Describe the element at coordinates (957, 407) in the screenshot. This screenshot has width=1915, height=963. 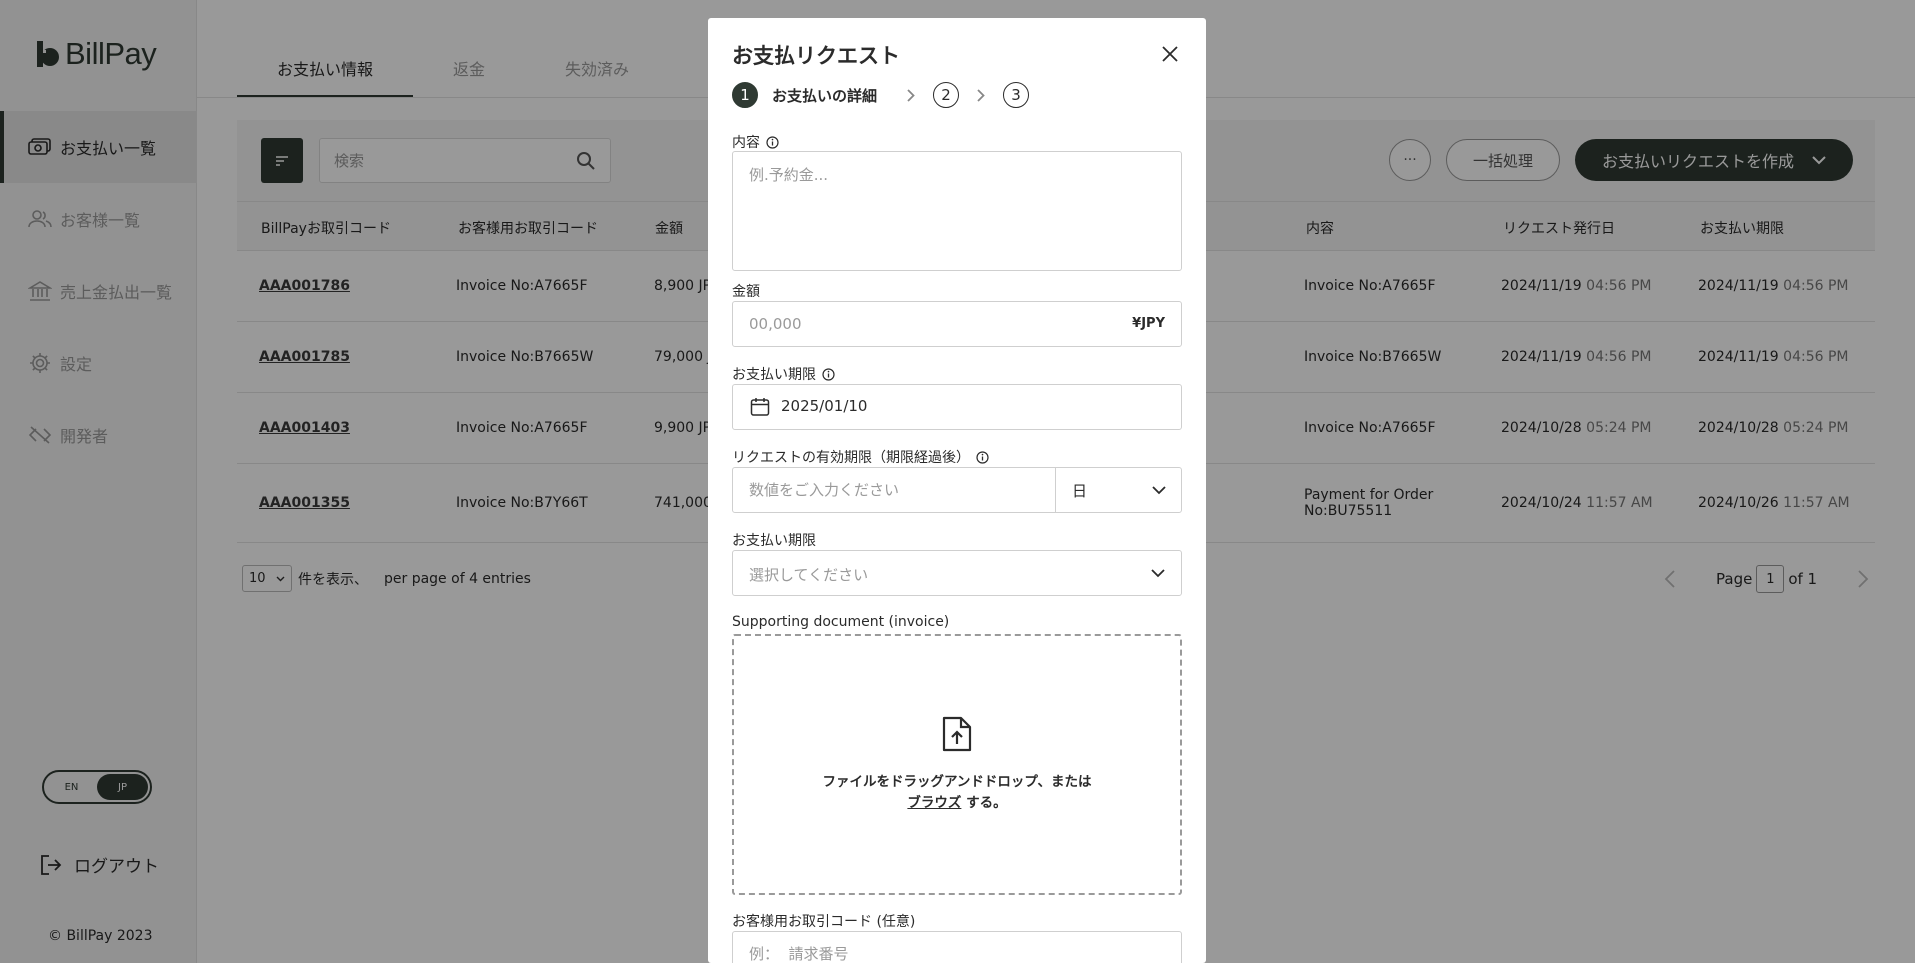
I see `due-date-field: 2025/01/10` at that location.